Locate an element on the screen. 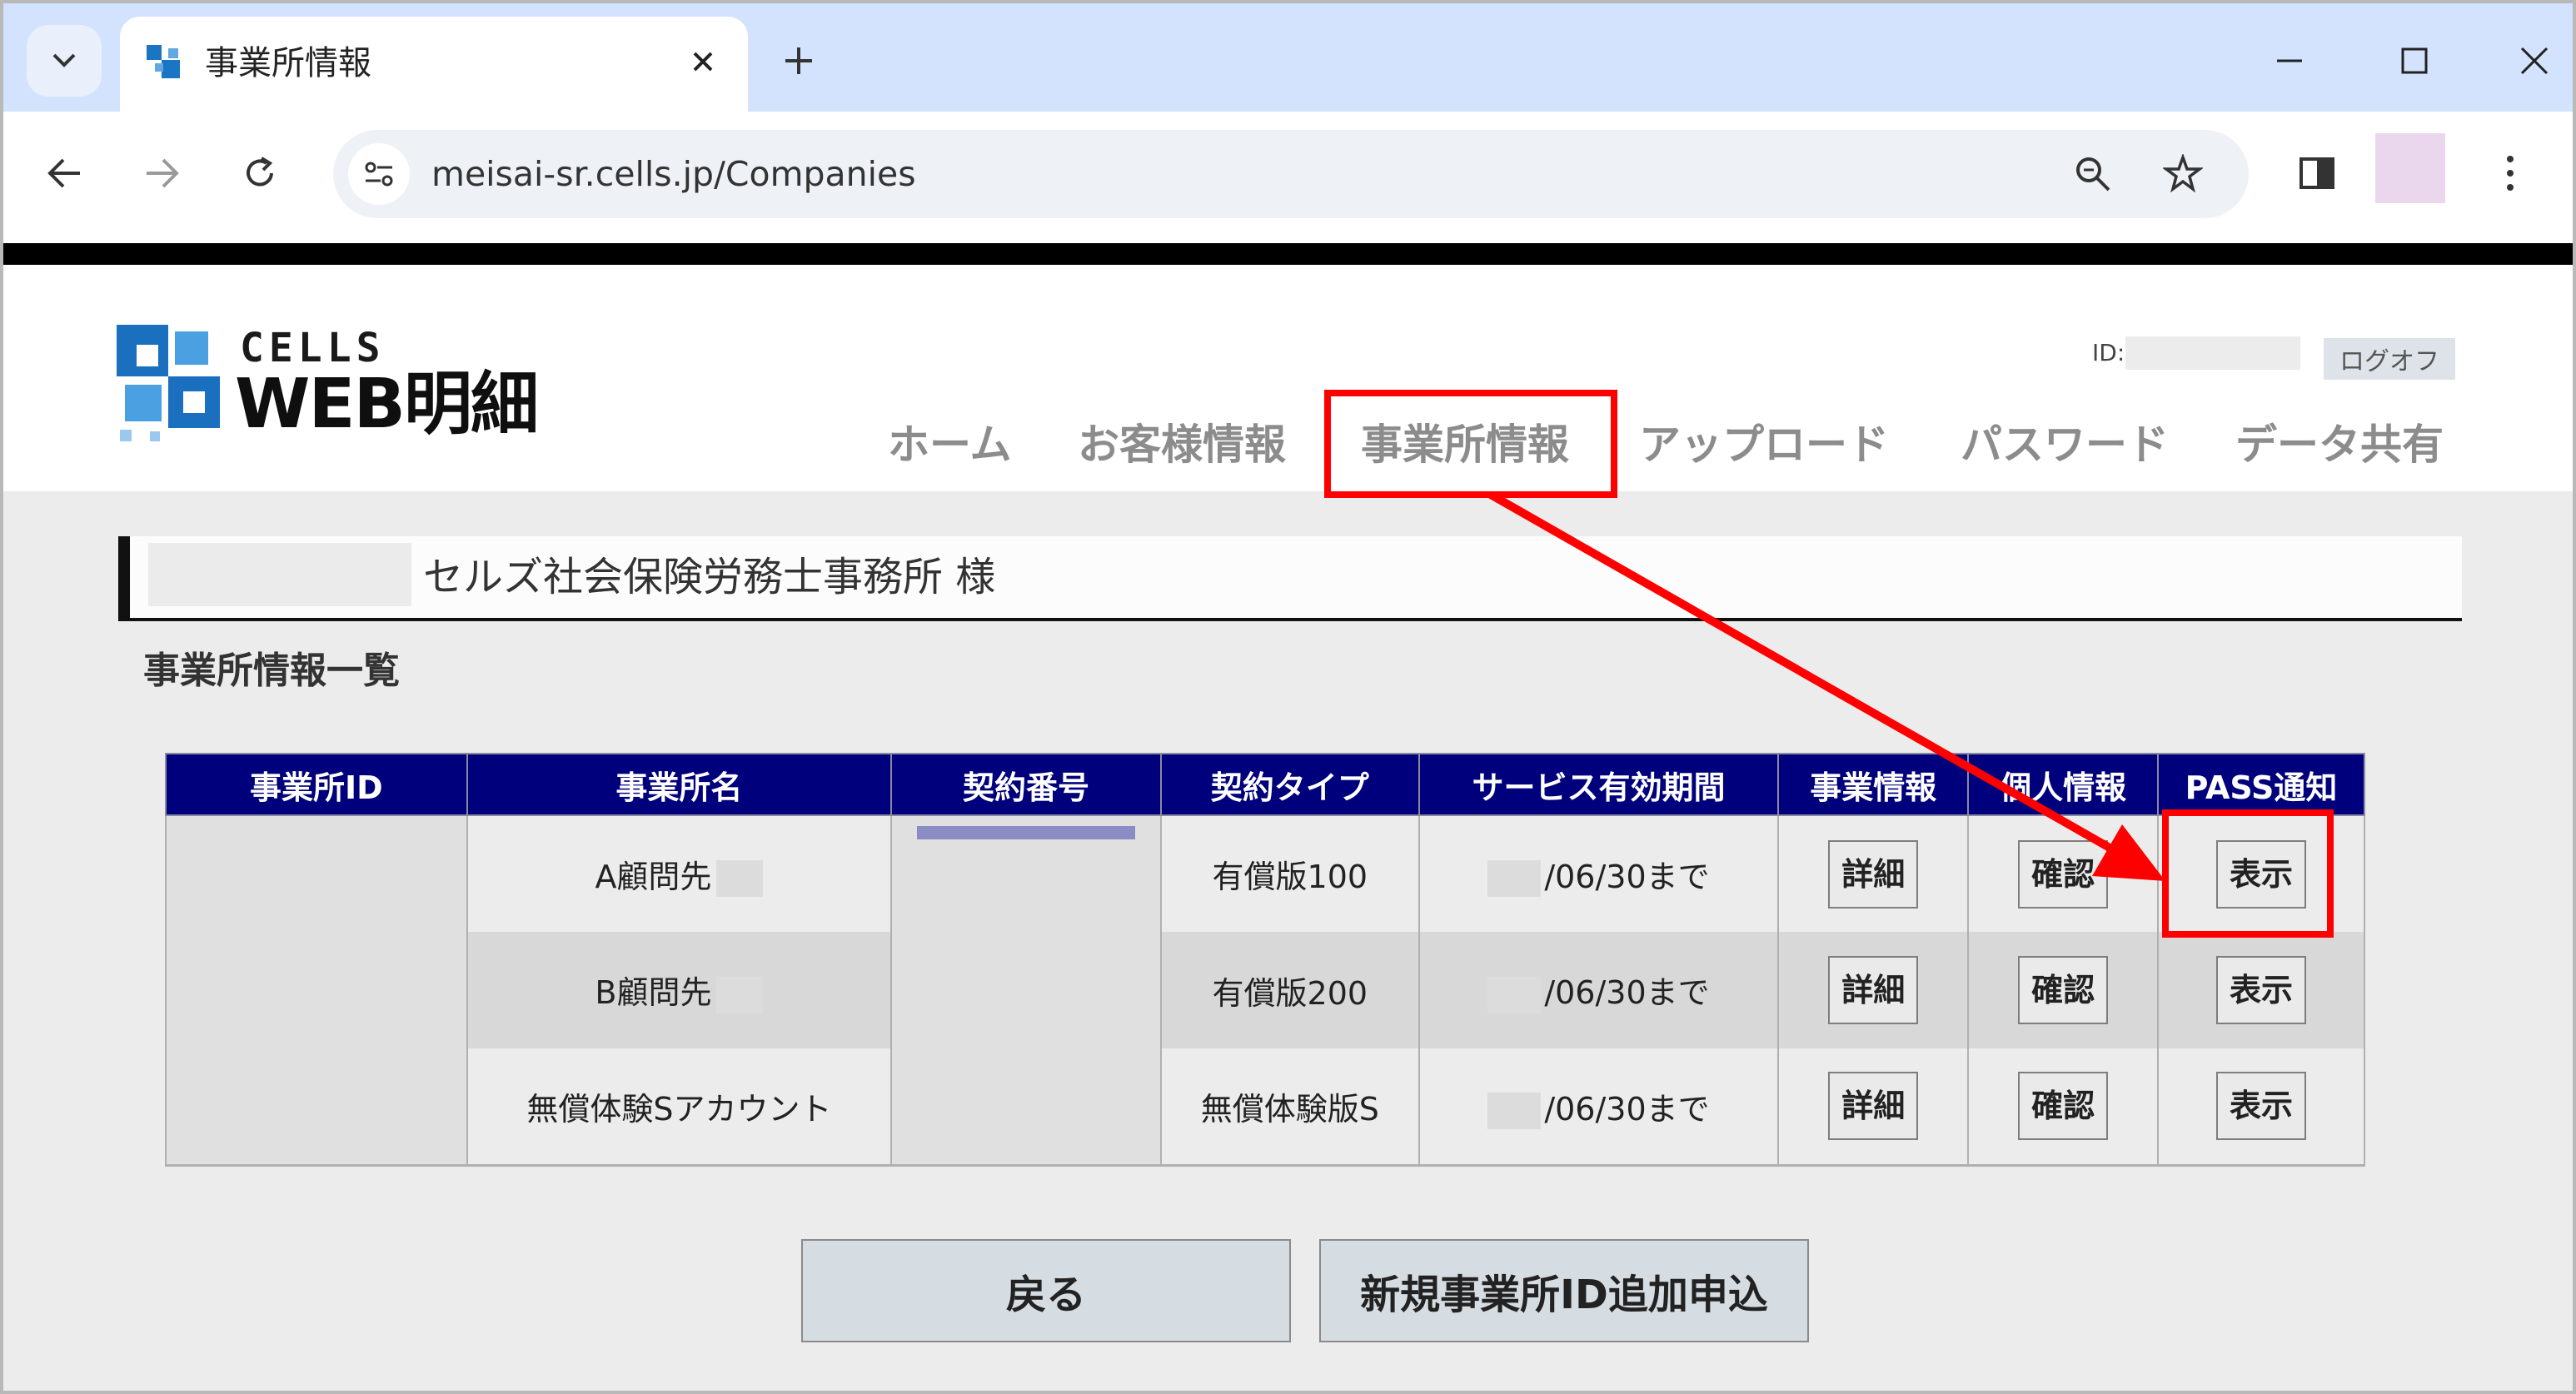 The width and height of the screenshot is (2576, 1394). office-name: A顧問先 is located at coordinates (653, 876).